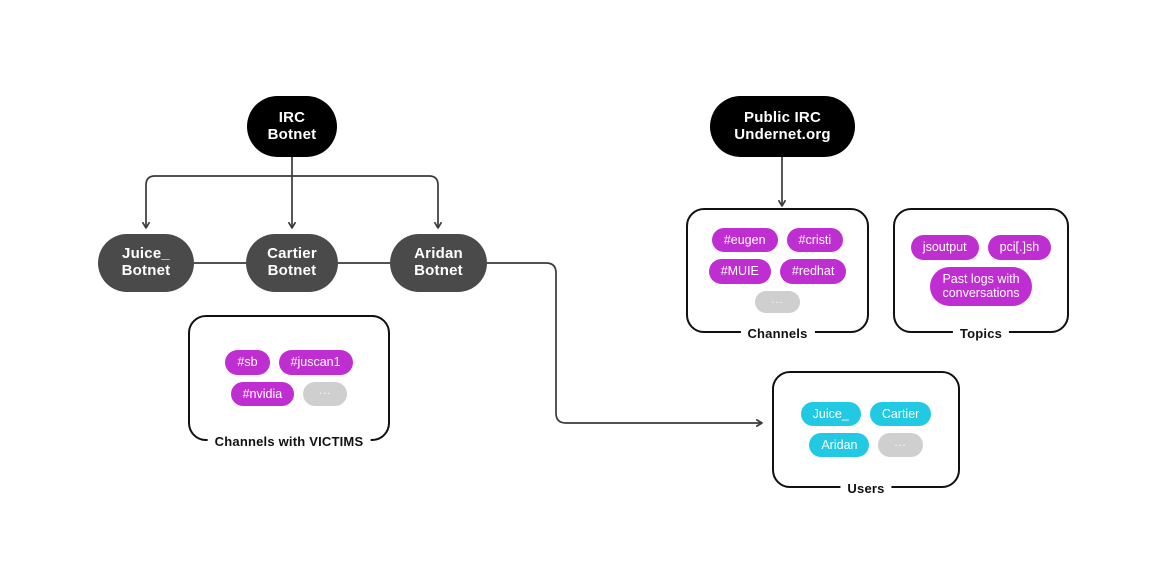 Image resolution: width=1170 pixels, height=585 pixels. What do you see at coordinates (744, 240) in the screenshot?
I see `chip: #eugen` at bounding box center [744, 240].